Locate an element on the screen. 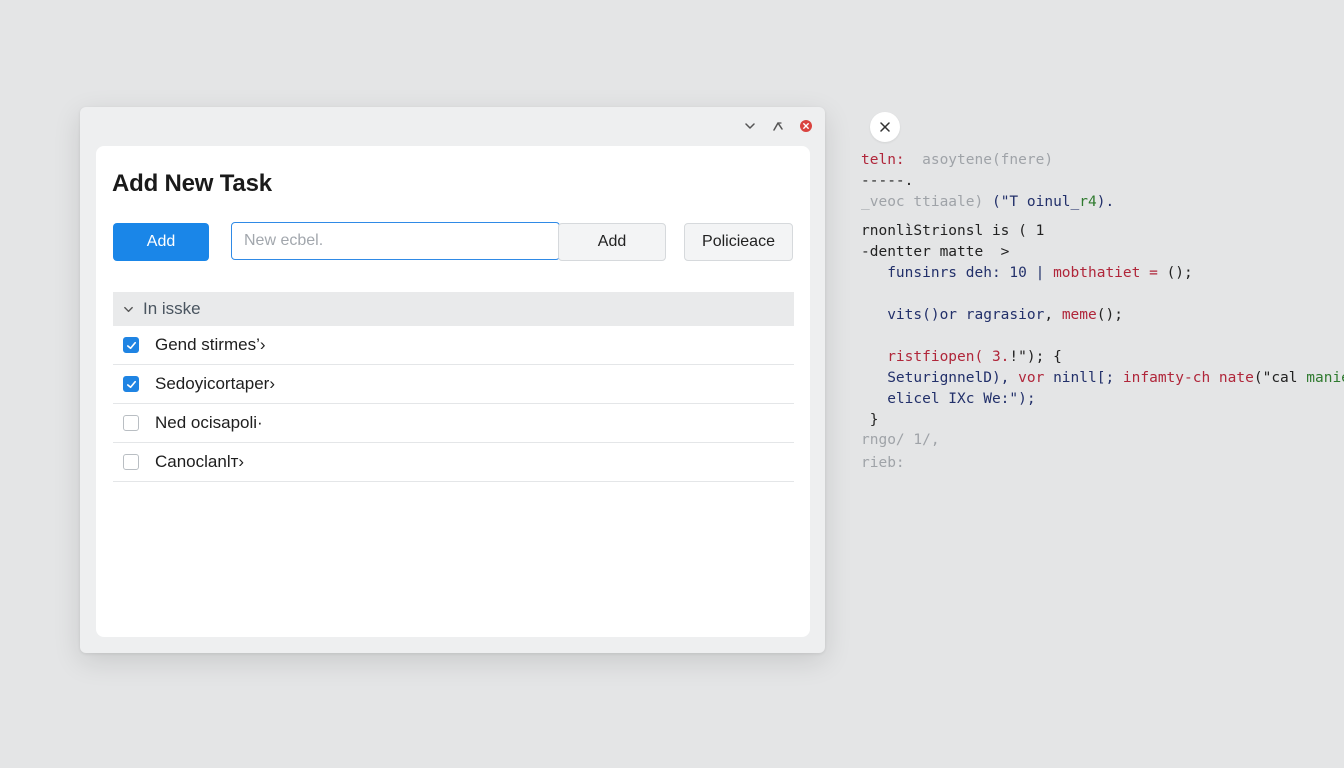 This screenshot has width=1344, height=768. code-token: ("cal is located at coordinates (1280, 378).